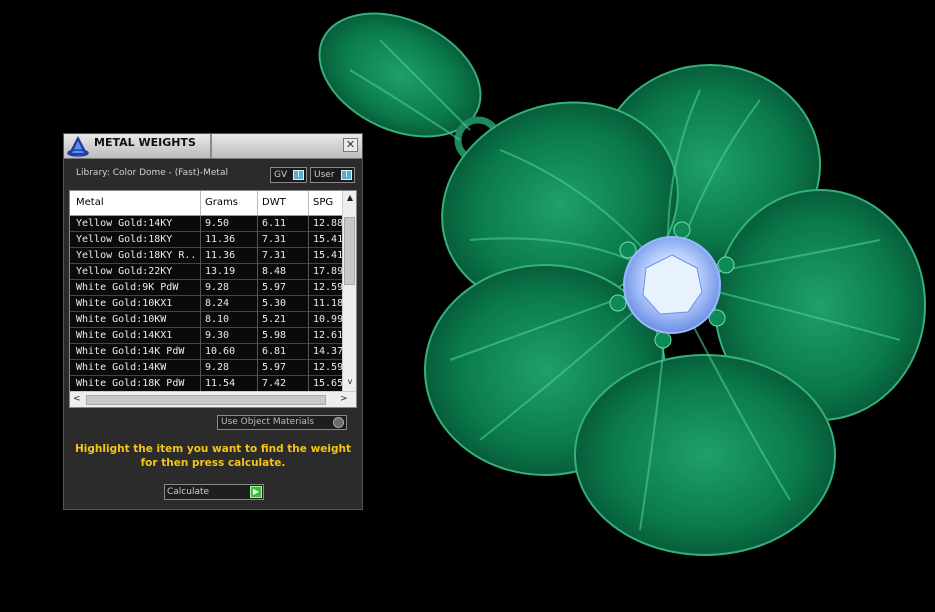  I want to click on spg-cell: 12.88, so click(328, 223).